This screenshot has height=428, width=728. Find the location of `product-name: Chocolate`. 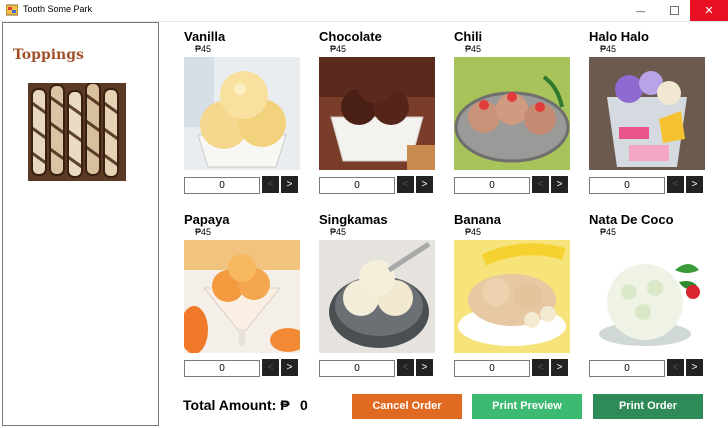

product-name: Chocolate is located at coordinates (350, 36).